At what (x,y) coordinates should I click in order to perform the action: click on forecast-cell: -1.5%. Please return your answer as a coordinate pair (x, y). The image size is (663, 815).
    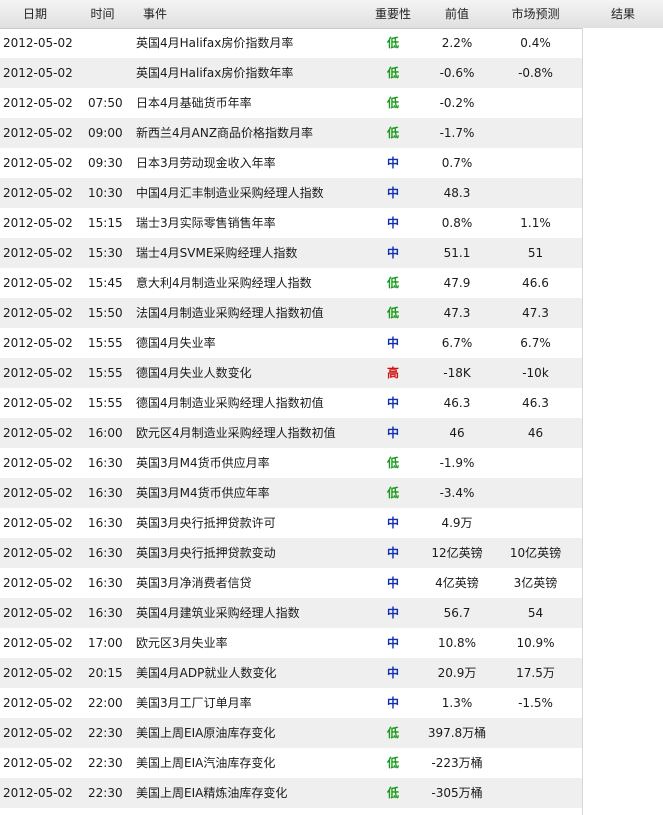
    Looking at the image, I should click on (535, 703).